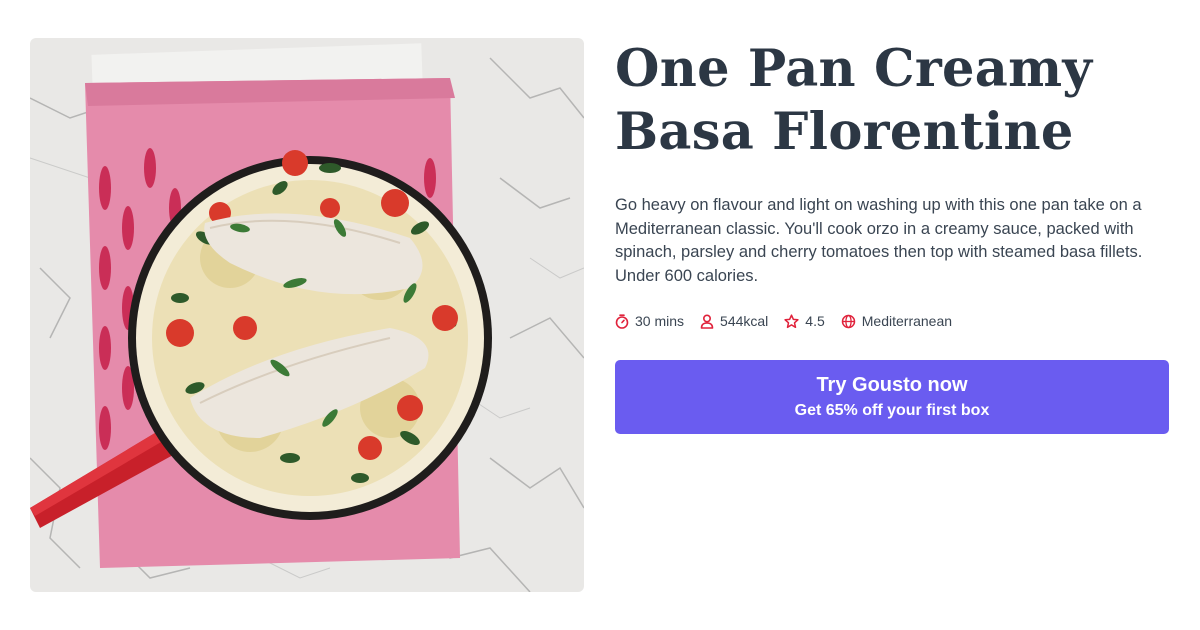 This screenshot has height=630, width=1200. I want to click on rating: 4.5, so click(804, 321).